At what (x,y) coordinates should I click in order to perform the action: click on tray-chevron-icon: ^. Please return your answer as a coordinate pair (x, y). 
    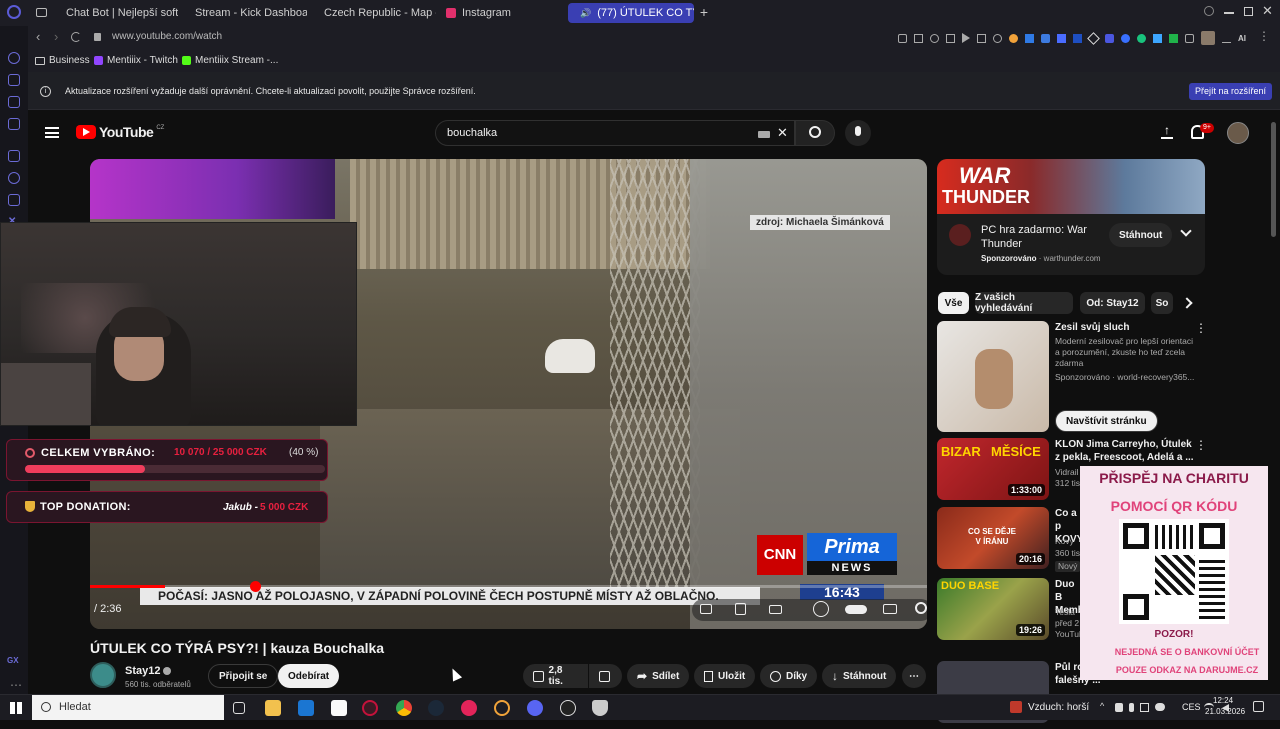
    Looking at the image, I should click on (1102, 706).